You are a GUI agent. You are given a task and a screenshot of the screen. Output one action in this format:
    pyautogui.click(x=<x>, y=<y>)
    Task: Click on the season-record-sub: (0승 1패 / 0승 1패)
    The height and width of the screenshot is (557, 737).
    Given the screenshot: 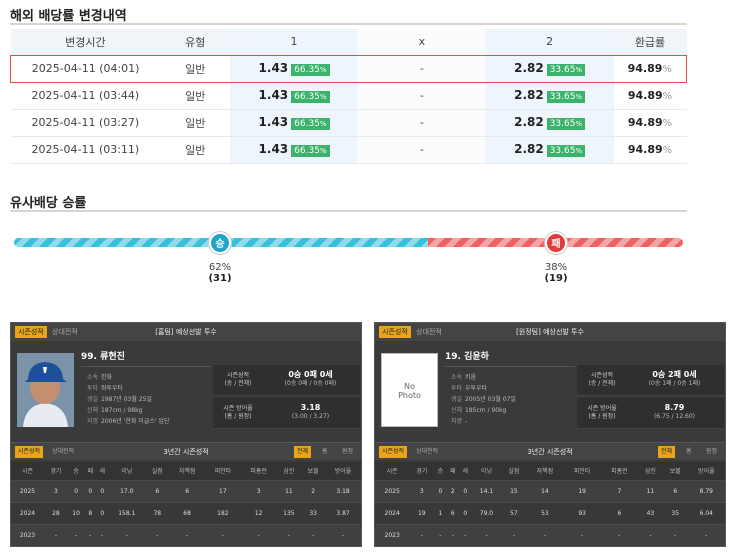 What is the action you would take?
    pyautogui.click(x=674, y=383)
    